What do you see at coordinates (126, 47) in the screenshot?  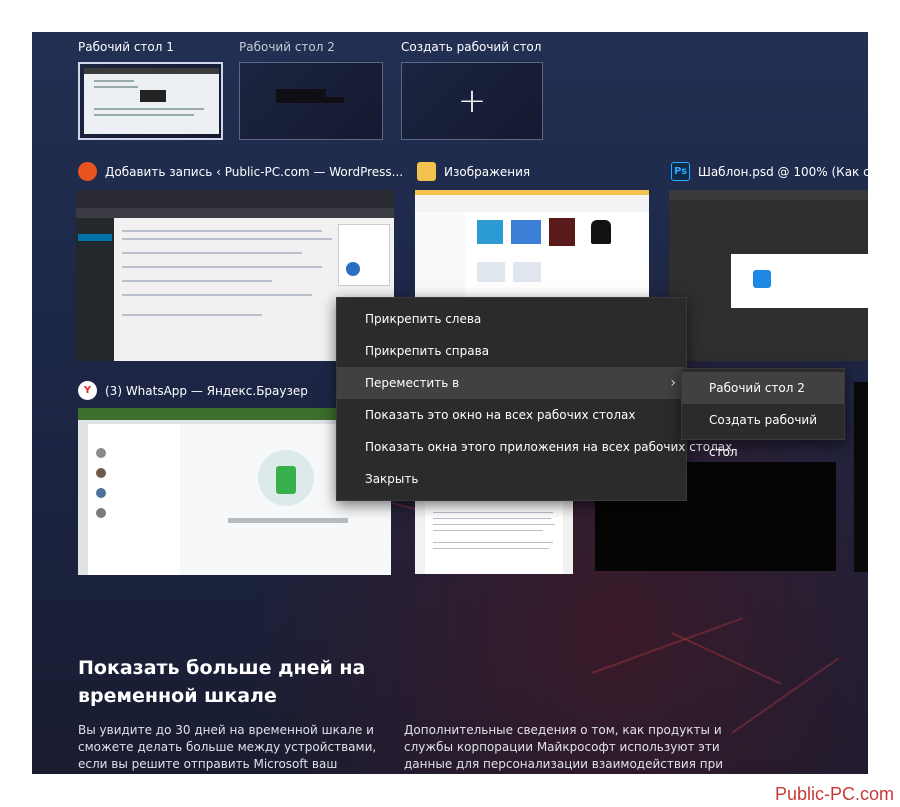 I see `desktop-1-label: Рабочий стол 1` at bounding box center [126, 47].